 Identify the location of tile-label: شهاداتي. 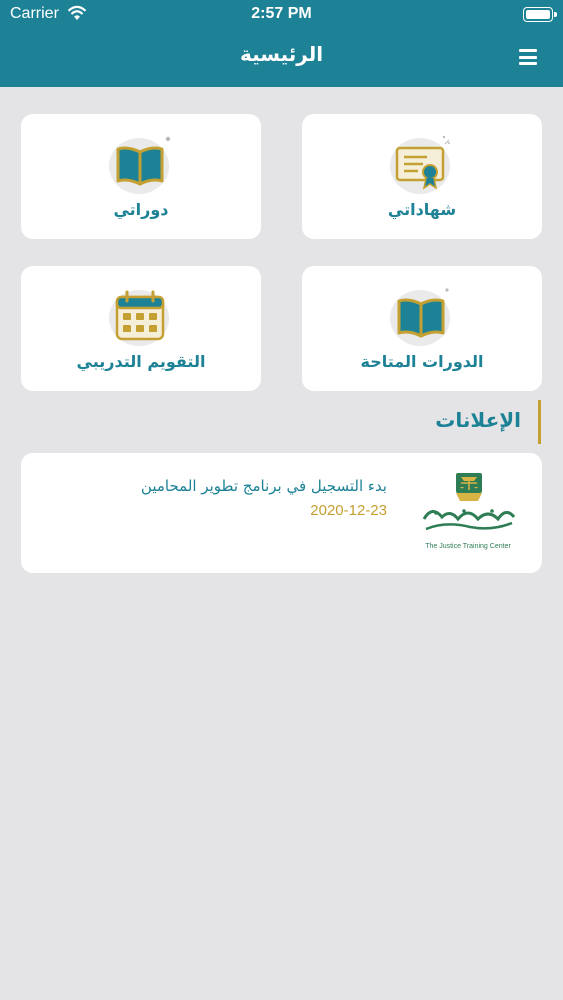
(422, 209).